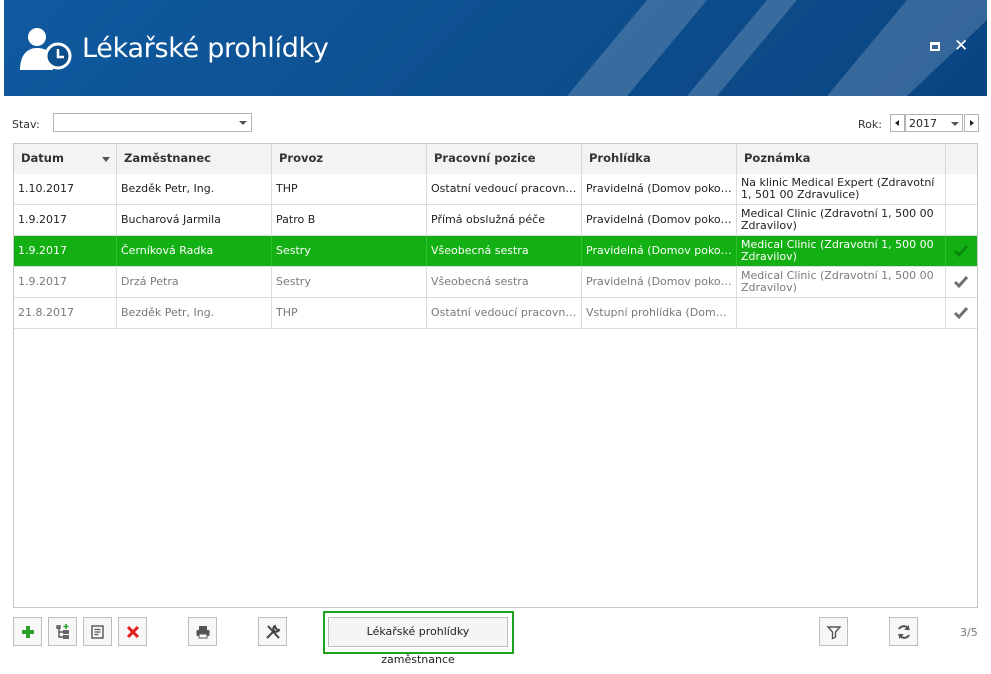 The image size is (991, 674). I want to click on refresh-icon, so click(904, 632).